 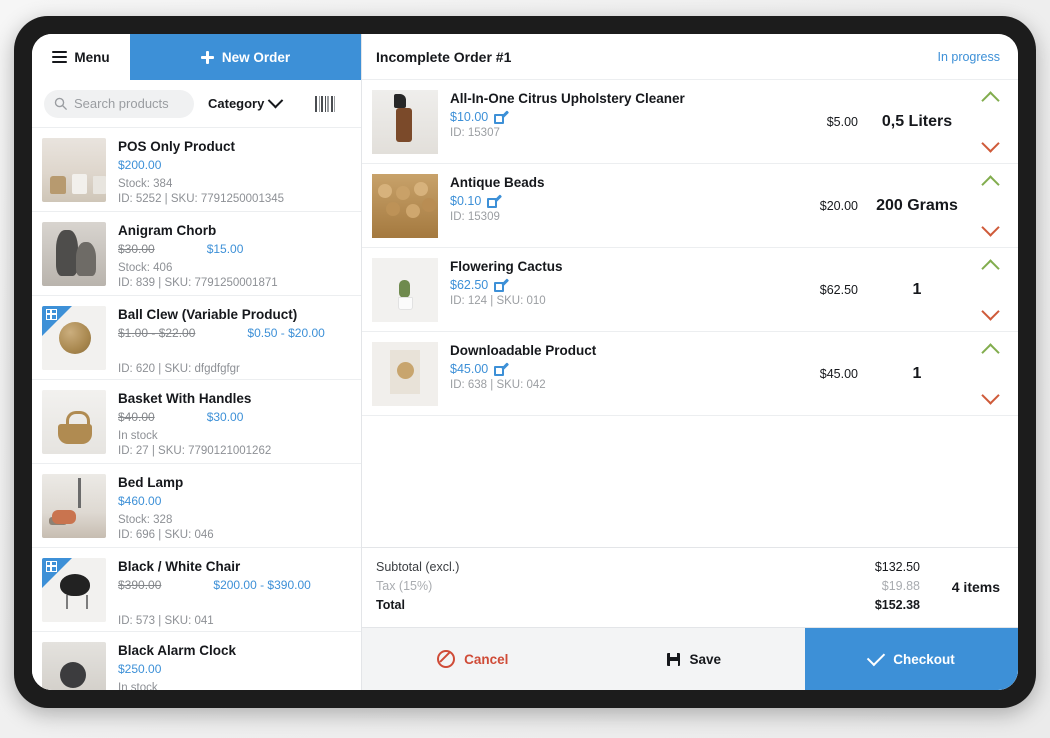 I want to click on product-old-price: $1.00 - $22.00, so click(x=157, y=333).